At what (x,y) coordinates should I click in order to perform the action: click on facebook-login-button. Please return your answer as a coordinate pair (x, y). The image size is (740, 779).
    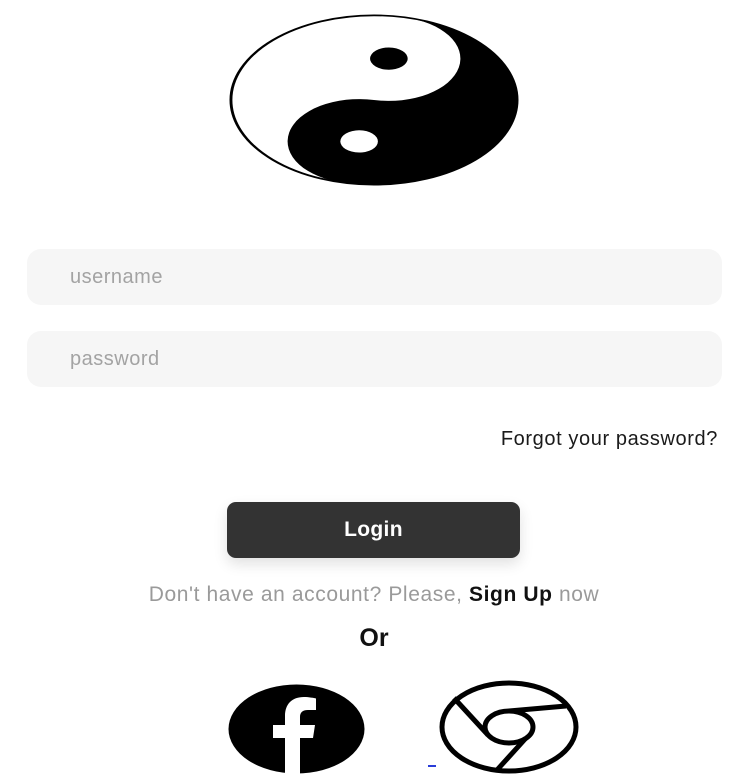
    Looking at the image, I should click on (296, 729).